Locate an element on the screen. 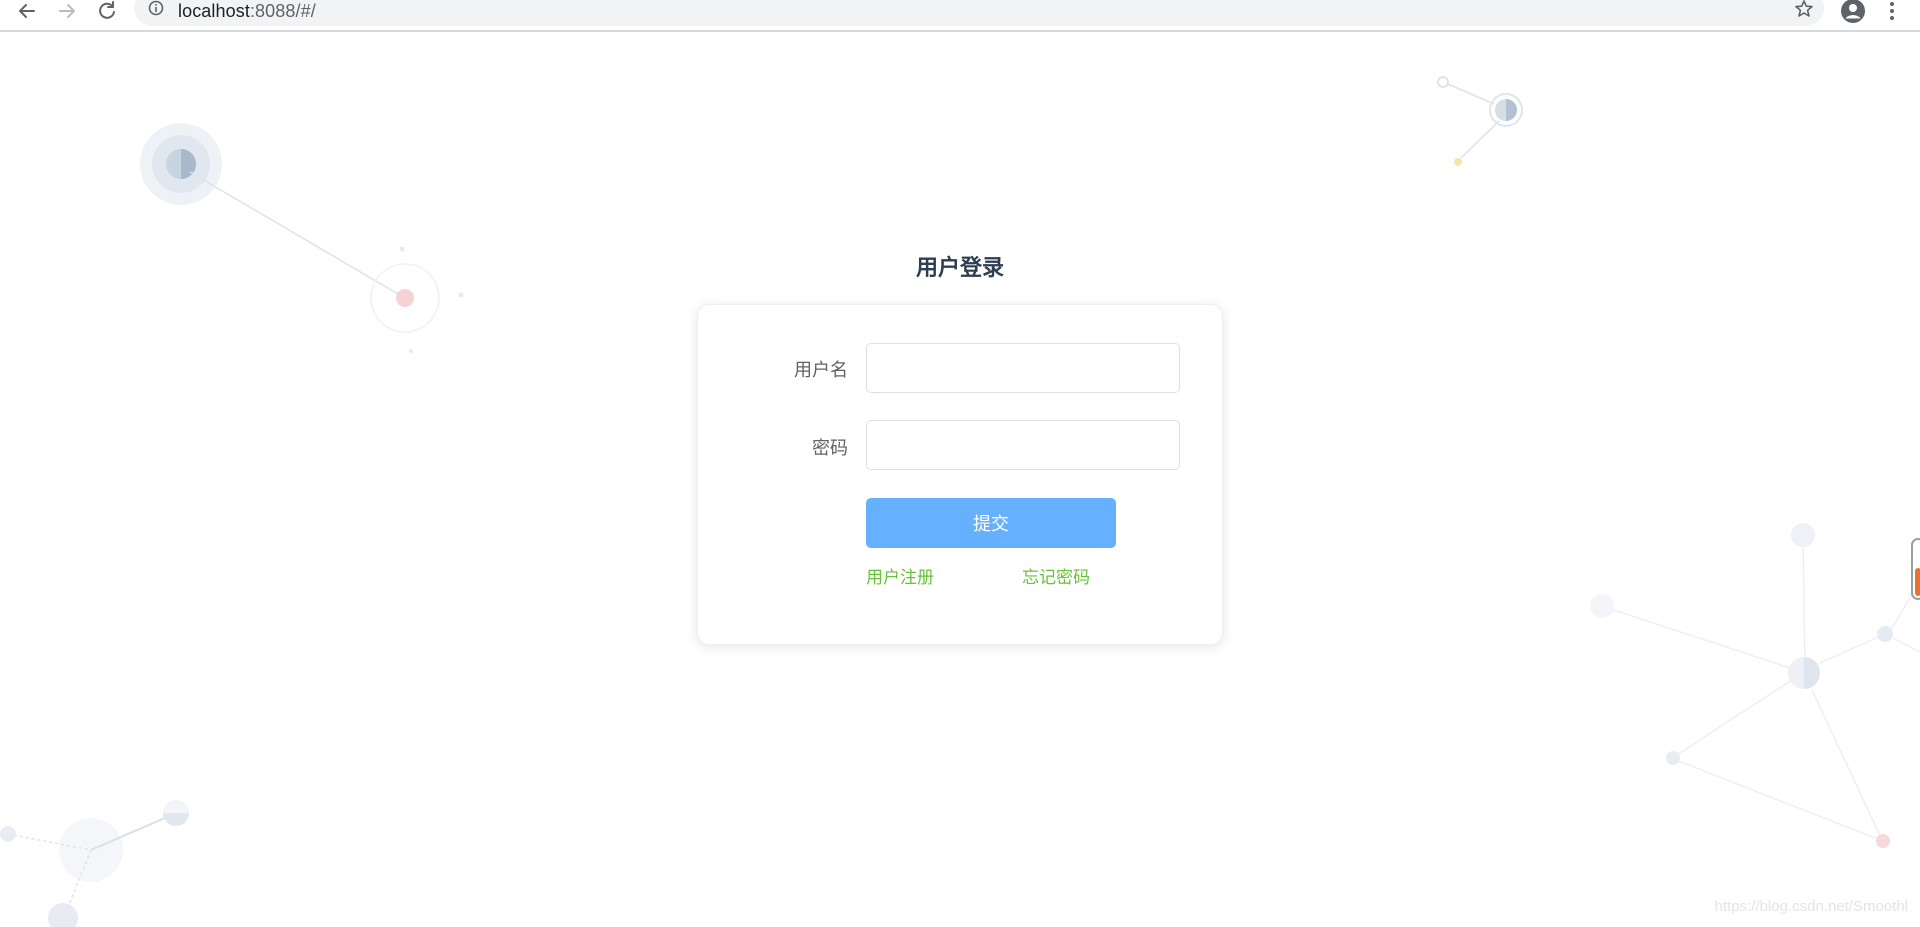 The height and width of the screenshot is (927, 1920). password-input is located at coordinates (1023, 445).